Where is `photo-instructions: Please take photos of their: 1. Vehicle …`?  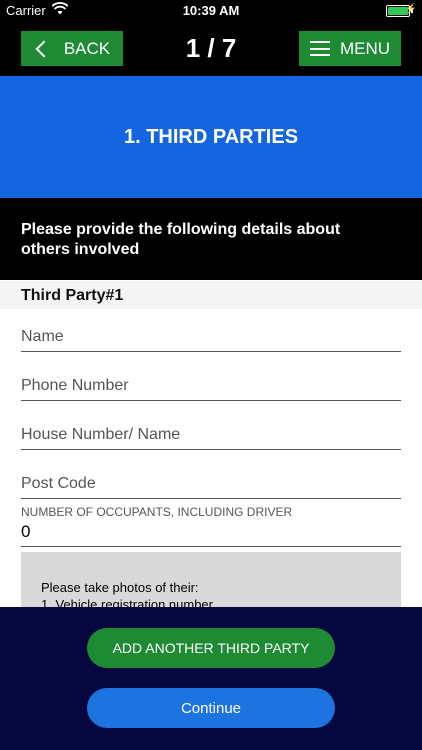 photo-instructions: Please take photos of their: 1. Vehicle … is located at coordinates (211, 580).